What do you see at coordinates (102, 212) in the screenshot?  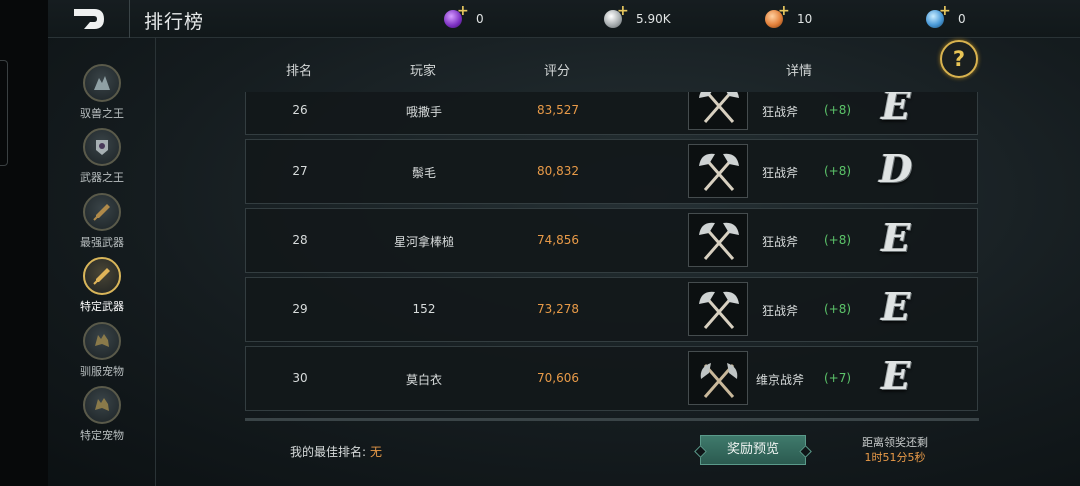 I see `strongest-weapon-icon` at bounding box center [102, 212].